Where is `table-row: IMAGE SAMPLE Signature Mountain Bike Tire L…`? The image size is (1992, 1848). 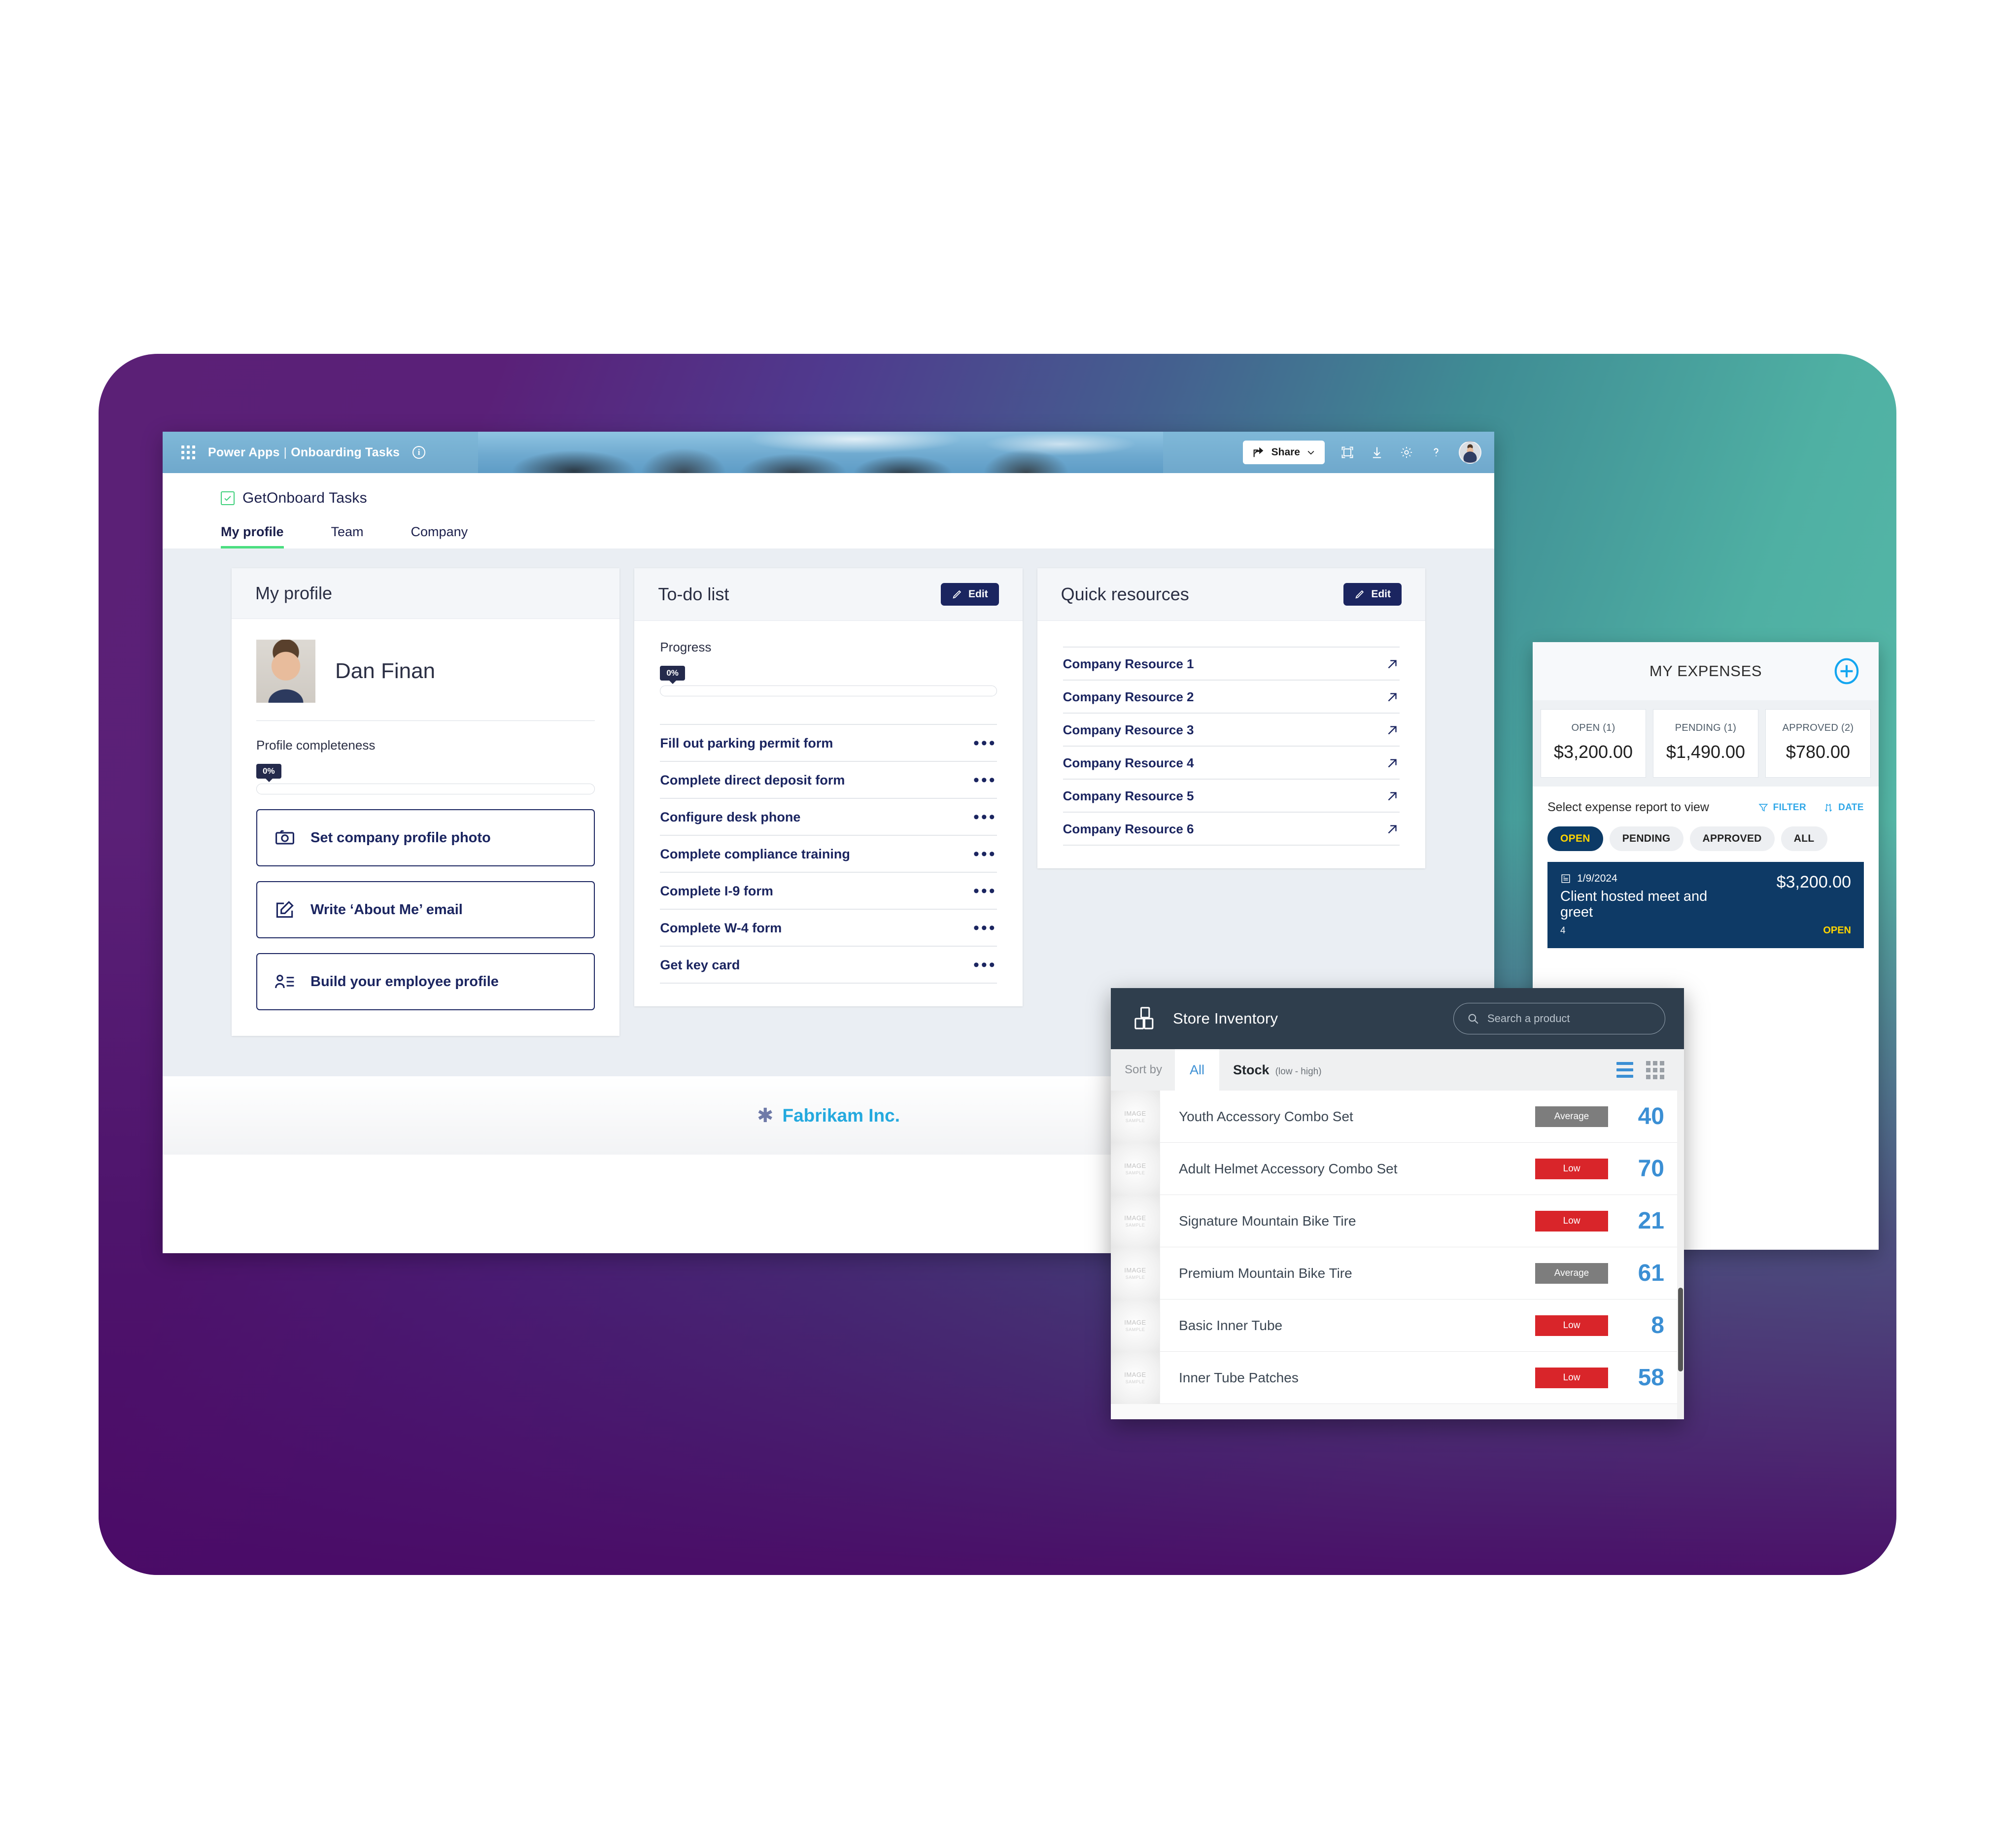 table-row: IMAGE SAMPLE Signature Mountain Bike Tire L… is located at coordinates (1397, 1221).